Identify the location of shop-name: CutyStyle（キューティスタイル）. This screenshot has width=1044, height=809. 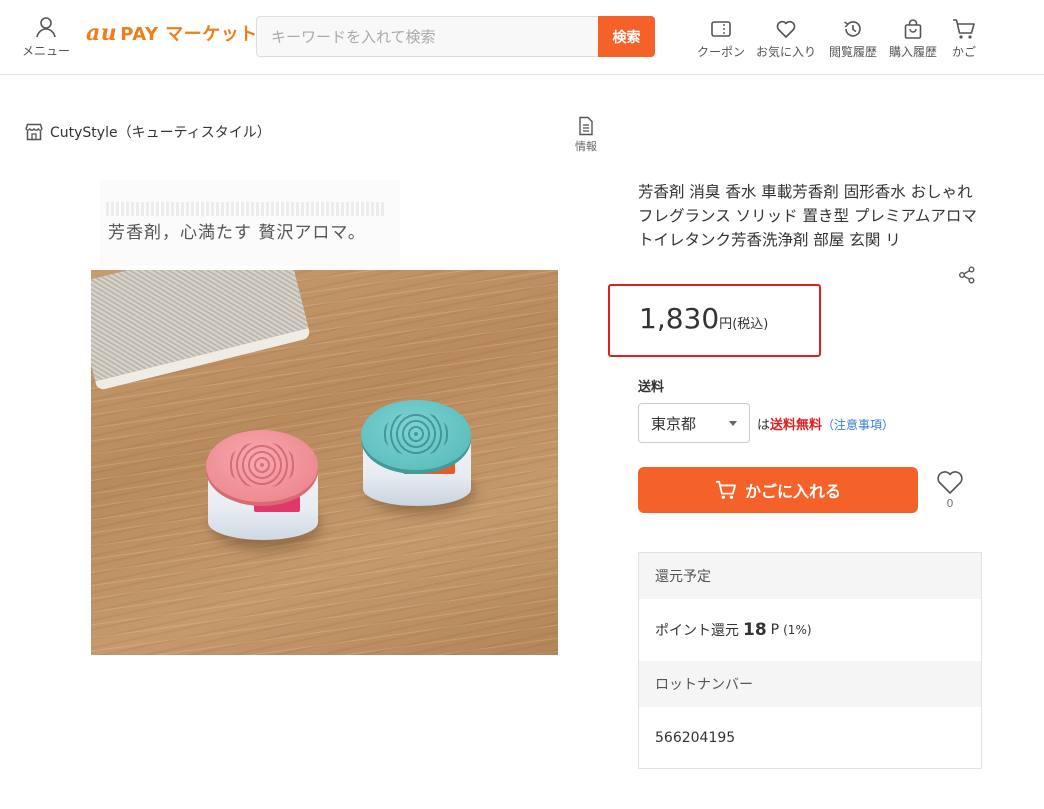
(160, 133).